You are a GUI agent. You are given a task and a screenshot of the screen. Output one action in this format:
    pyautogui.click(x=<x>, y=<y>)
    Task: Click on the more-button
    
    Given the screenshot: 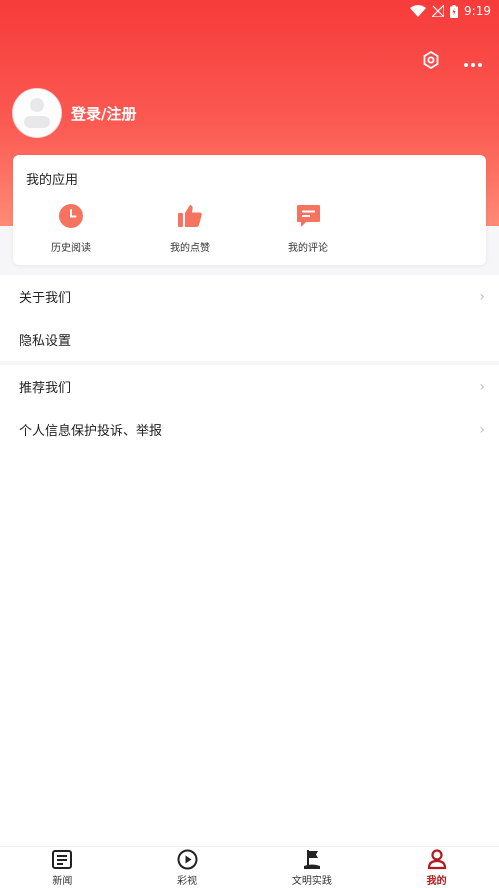 What is the action you would take?
    pyautogui.click(x=473, y=62)
    